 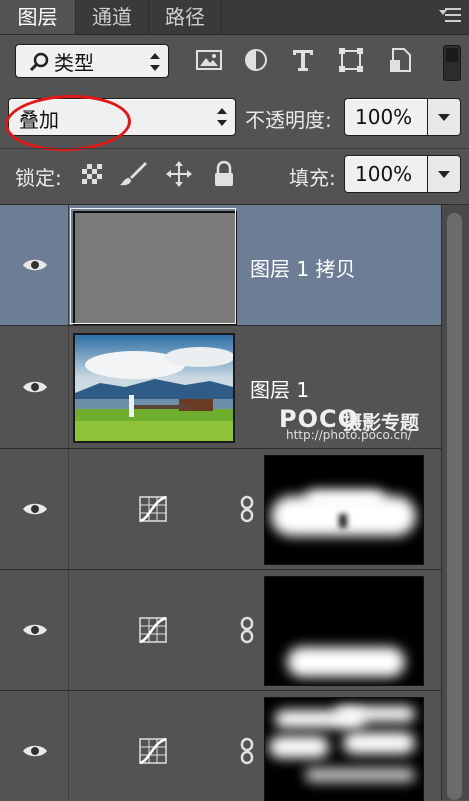 What do you see at coordinates (224, 174) in the screenshot?
I see `lock-all-icon` at bounding box center [224, 174].